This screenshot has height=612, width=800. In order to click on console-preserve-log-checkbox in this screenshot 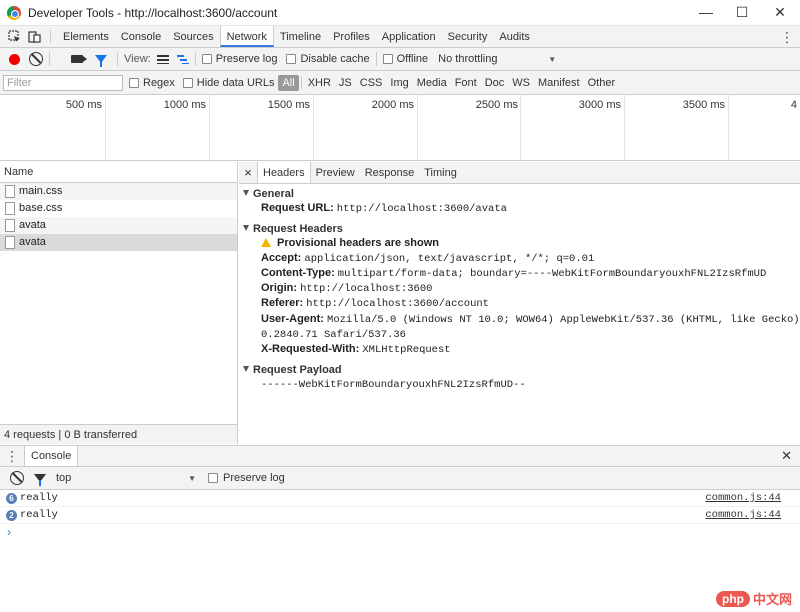, I will do `click(213, 478)`.